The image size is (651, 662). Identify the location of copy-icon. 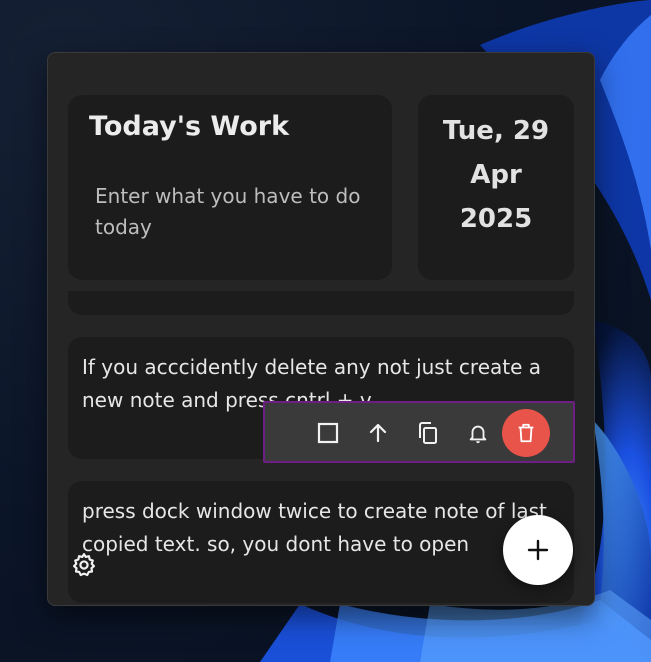
(428, 433).